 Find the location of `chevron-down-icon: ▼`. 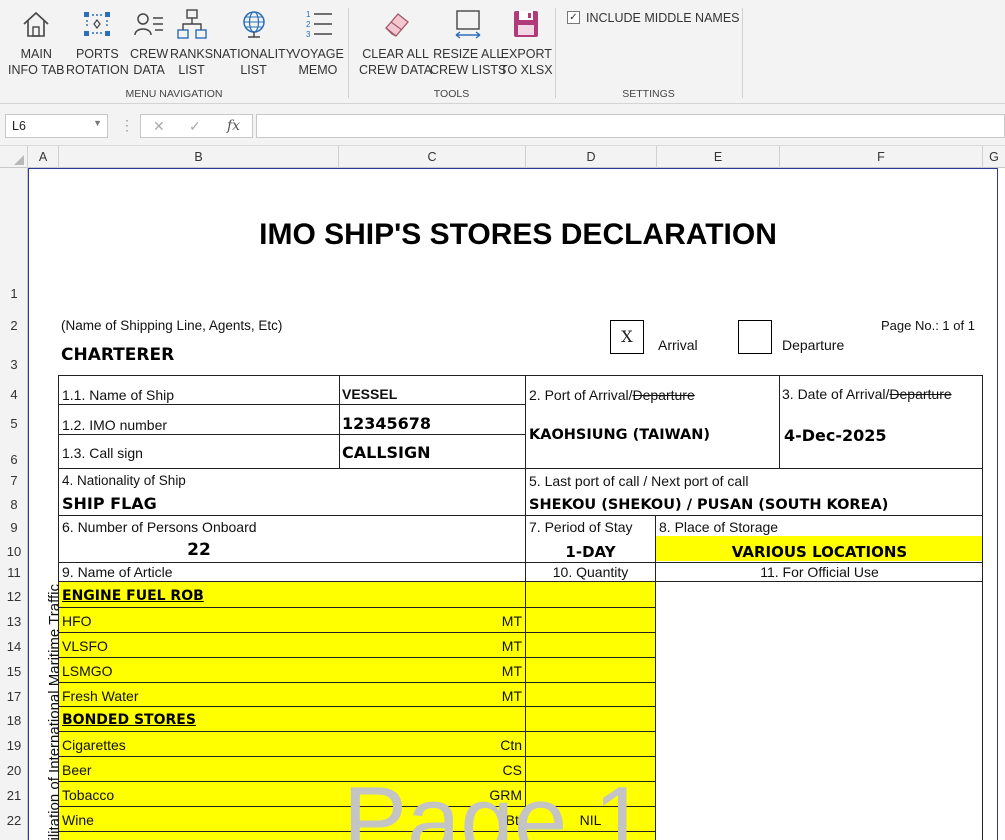

chevron-down-icon: ▼ is located at coordinates (97, 123).